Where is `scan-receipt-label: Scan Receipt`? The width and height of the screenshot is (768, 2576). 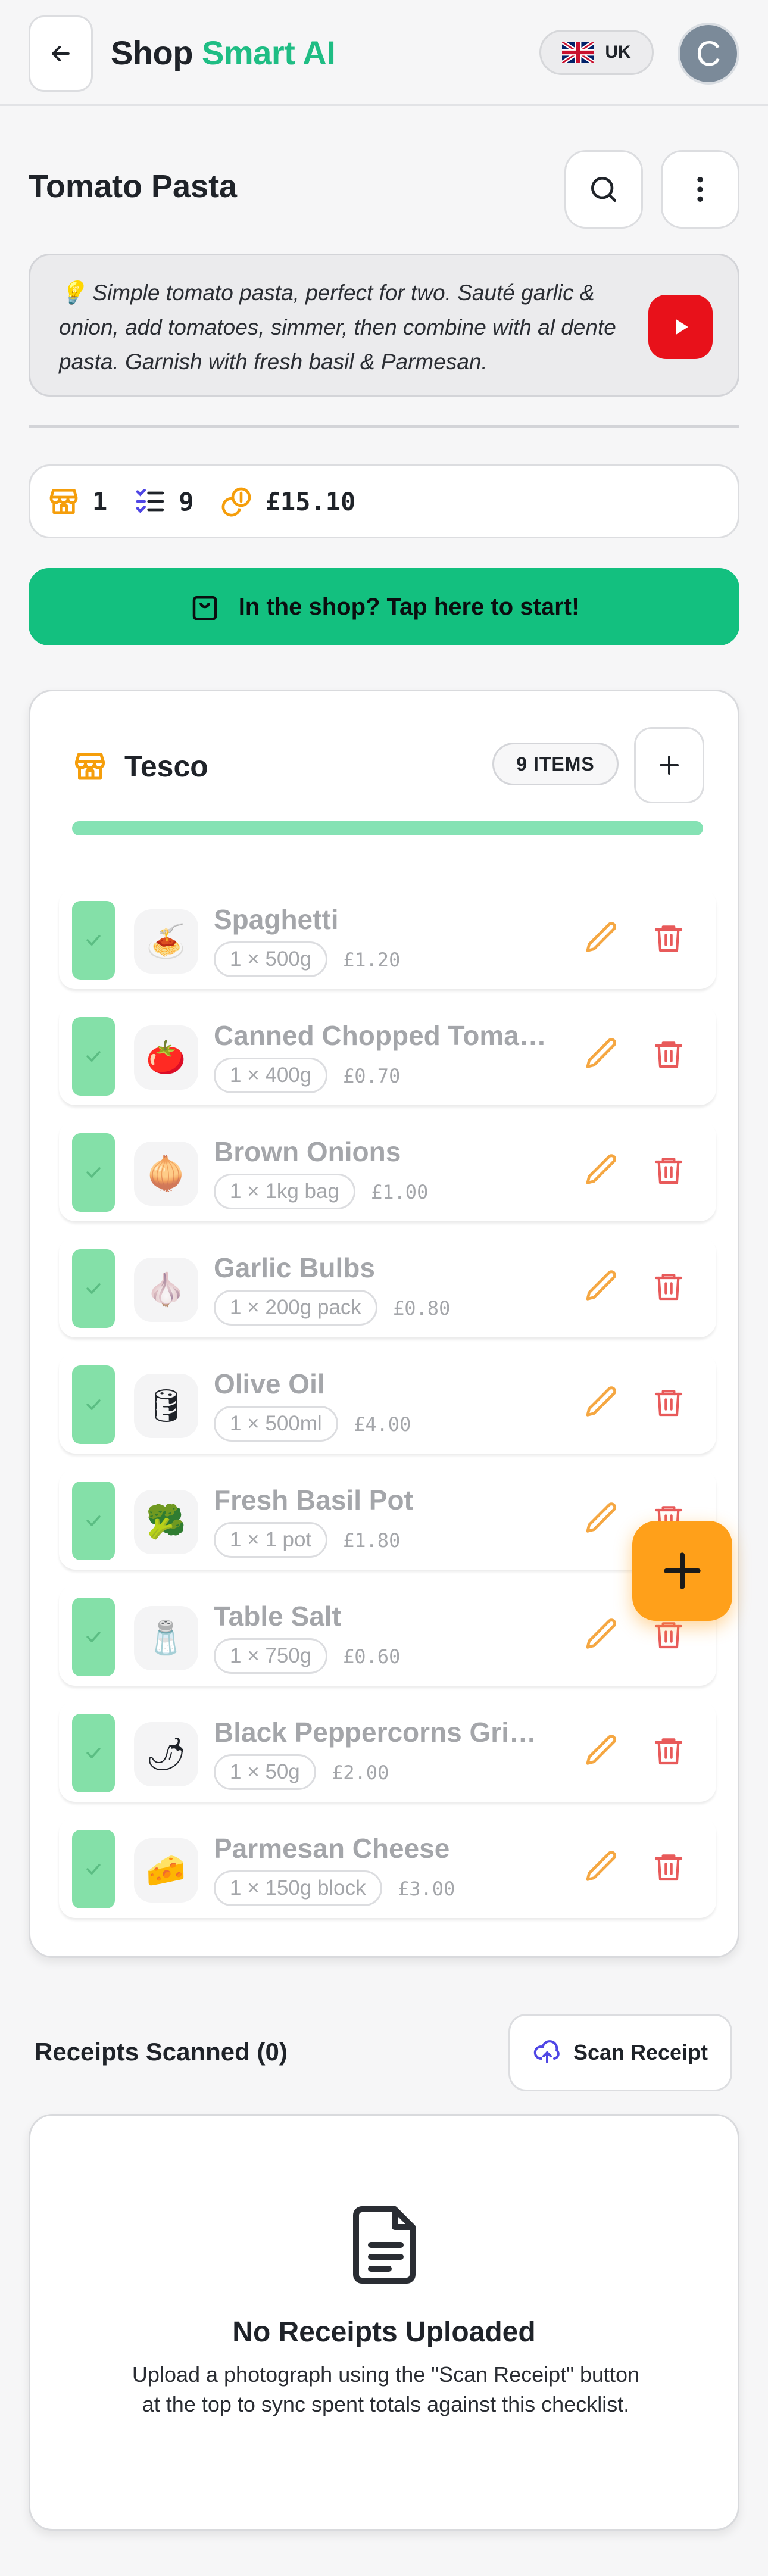
scan-receipt-label: Scan Receipt is located at coordinates (640, 2052).